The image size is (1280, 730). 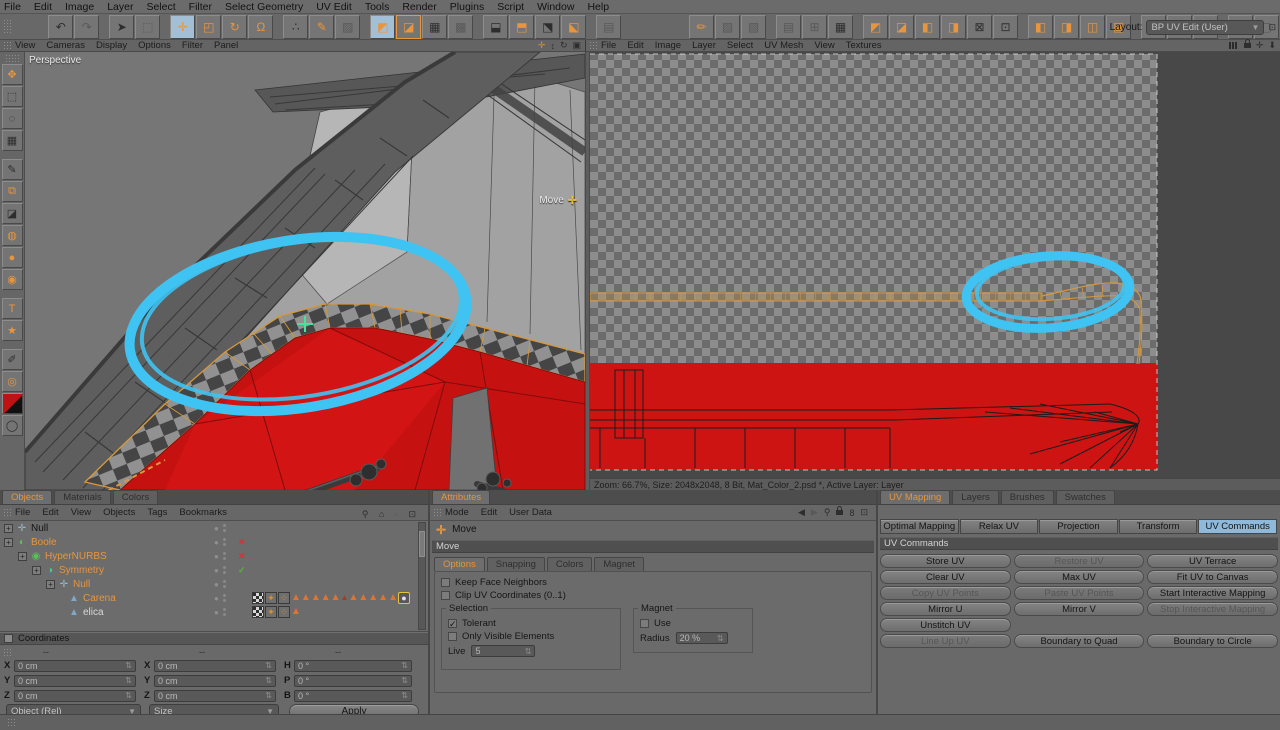 What do you see at coordinates (12, 169) in the screenshot?
I see `pencil-tool-icon: ✎` at bounding box center [12, 169].